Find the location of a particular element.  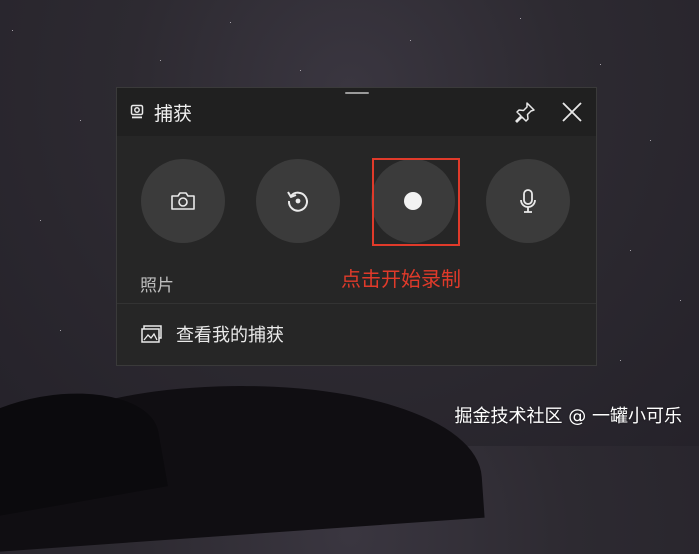

camera-icon is located at coordinates (183, 201).